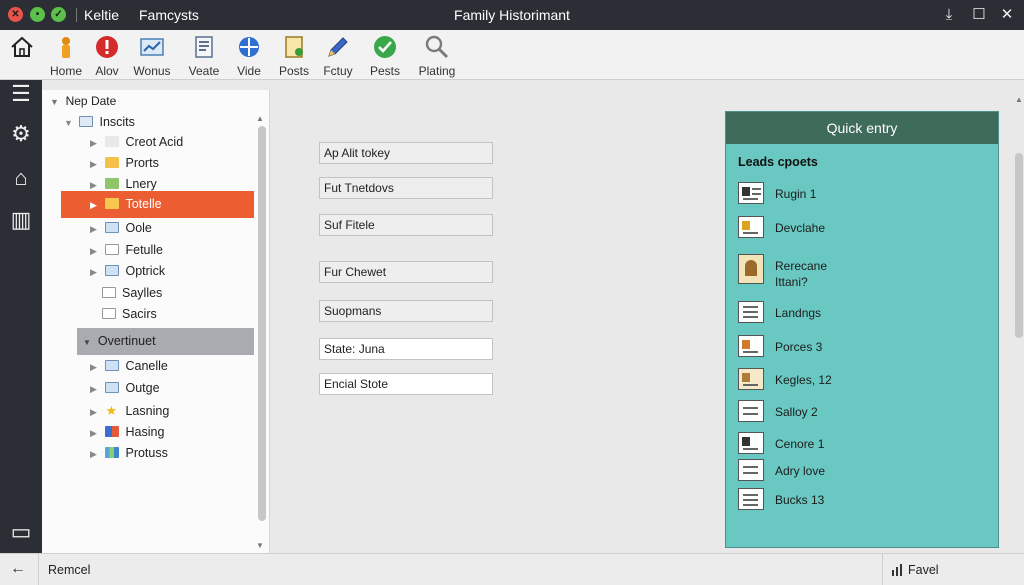 Image resolution: width=1024 pixels, height=585 pixels. I want to click on tree-item-totelle: ▶ Totelle, so click(157, 204).